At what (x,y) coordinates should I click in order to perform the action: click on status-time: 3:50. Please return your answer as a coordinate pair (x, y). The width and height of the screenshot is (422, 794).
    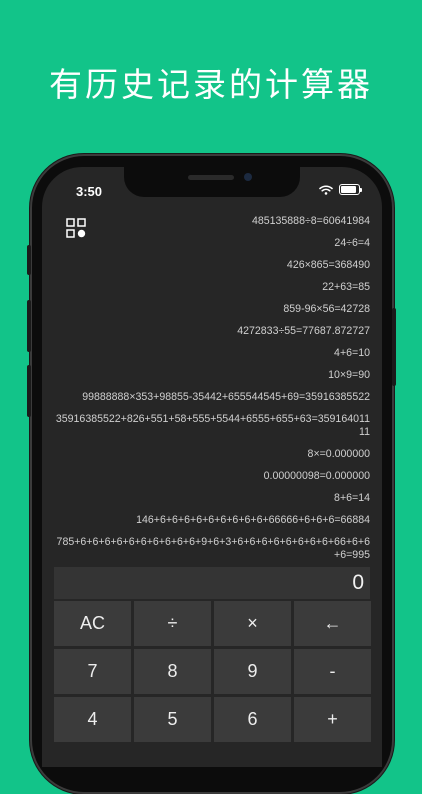
    Looking at the image, I should click on (89, 191).